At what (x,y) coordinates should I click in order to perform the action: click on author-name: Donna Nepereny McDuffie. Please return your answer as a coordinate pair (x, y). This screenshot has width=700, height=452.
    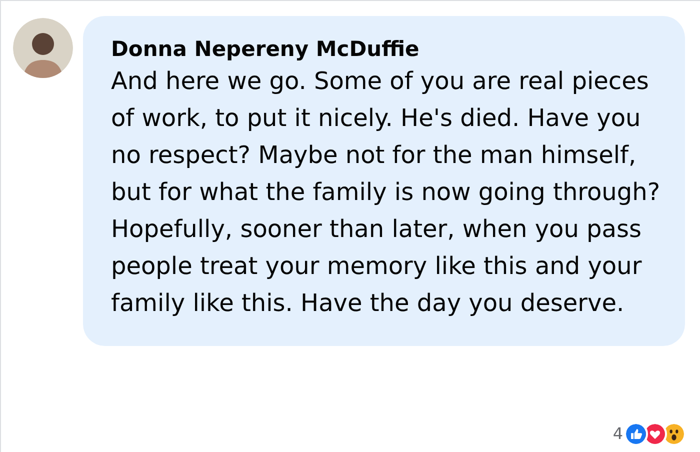
    Looking at the image, I should click on (390, 49).